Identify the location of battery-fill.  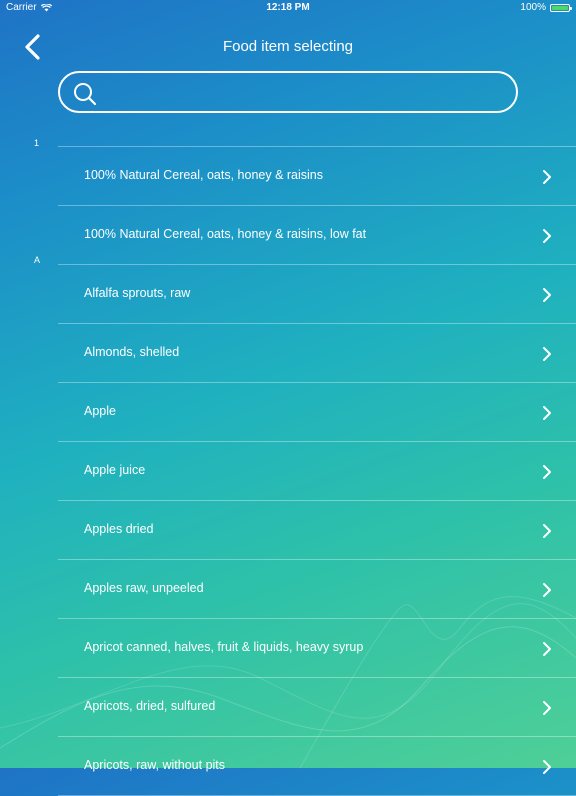
(560, 7).